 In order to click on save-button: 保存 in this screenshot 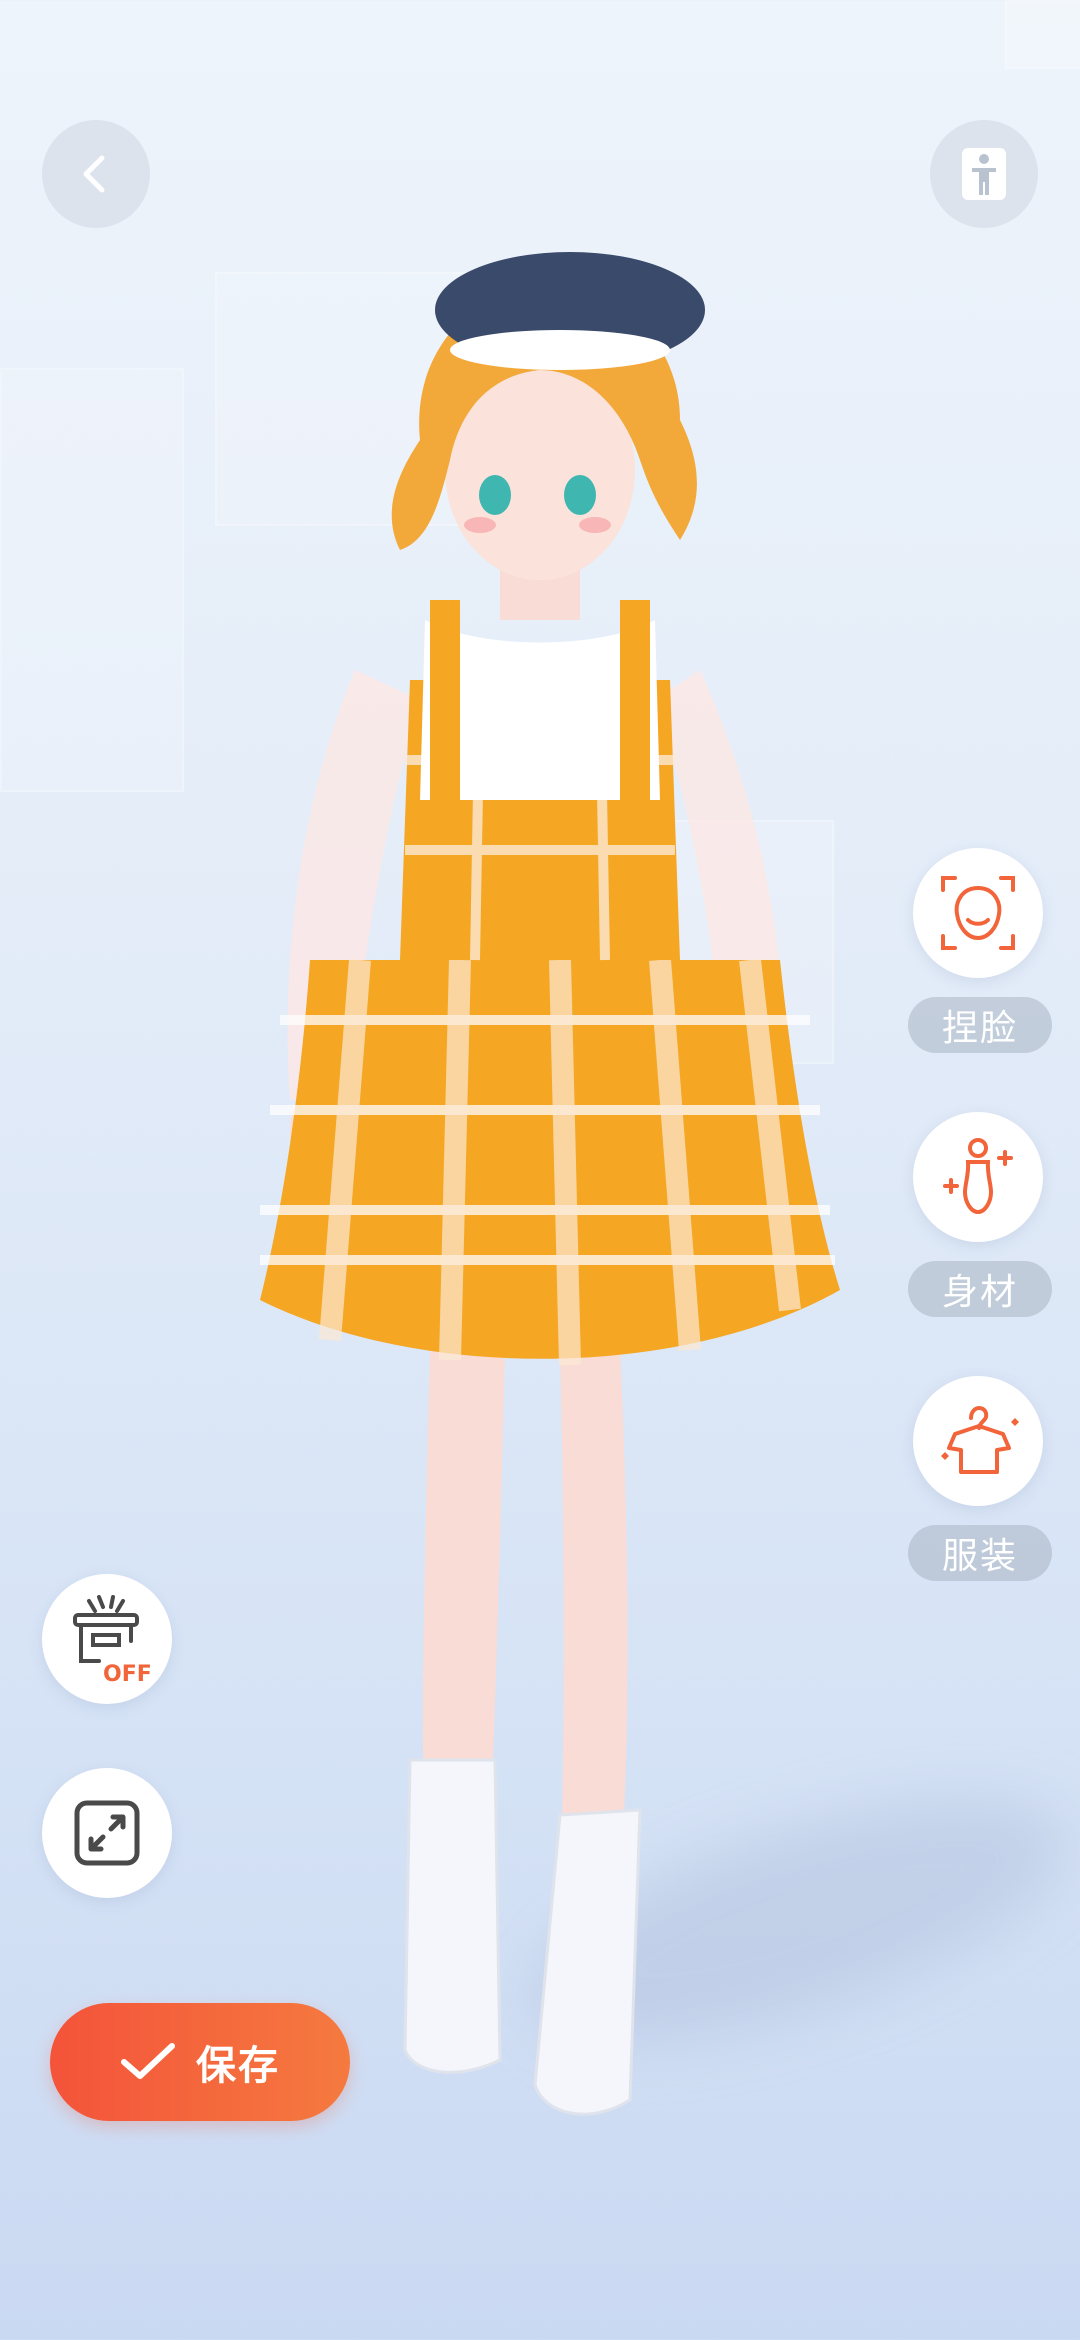, I will do `click(200, 2062)`.